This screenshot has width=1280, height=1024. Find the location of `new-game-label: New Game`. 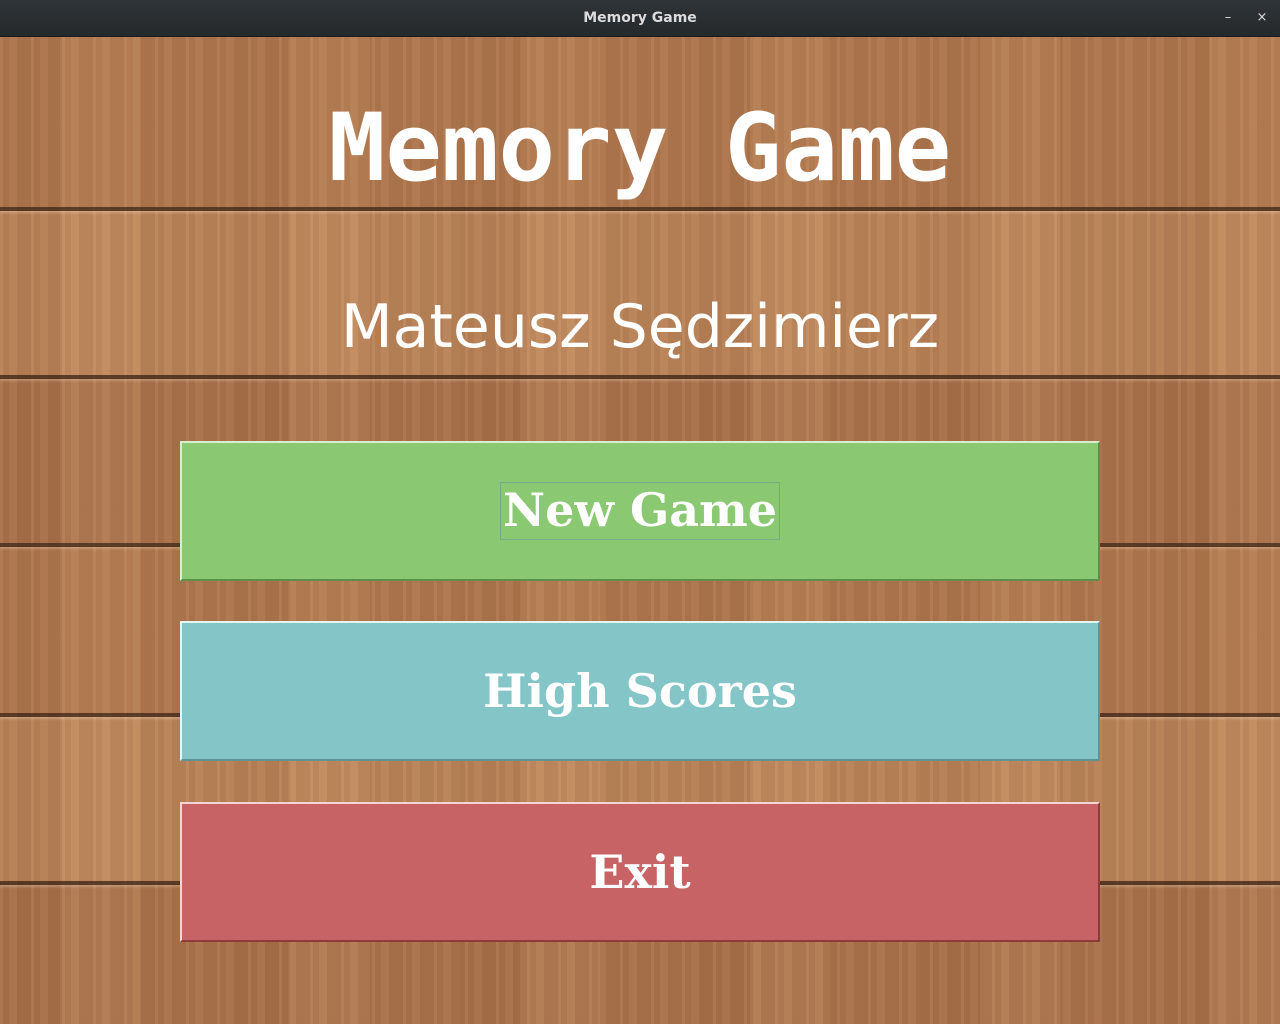

new-game-label: New Game is located at coordinates (640, 511).